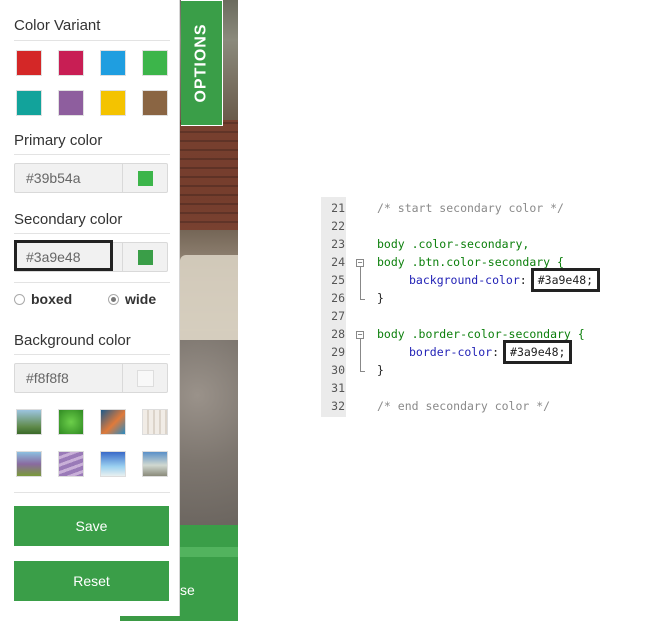  I want to click on bg-pattern-road-thumbnail, so click(155, 464).